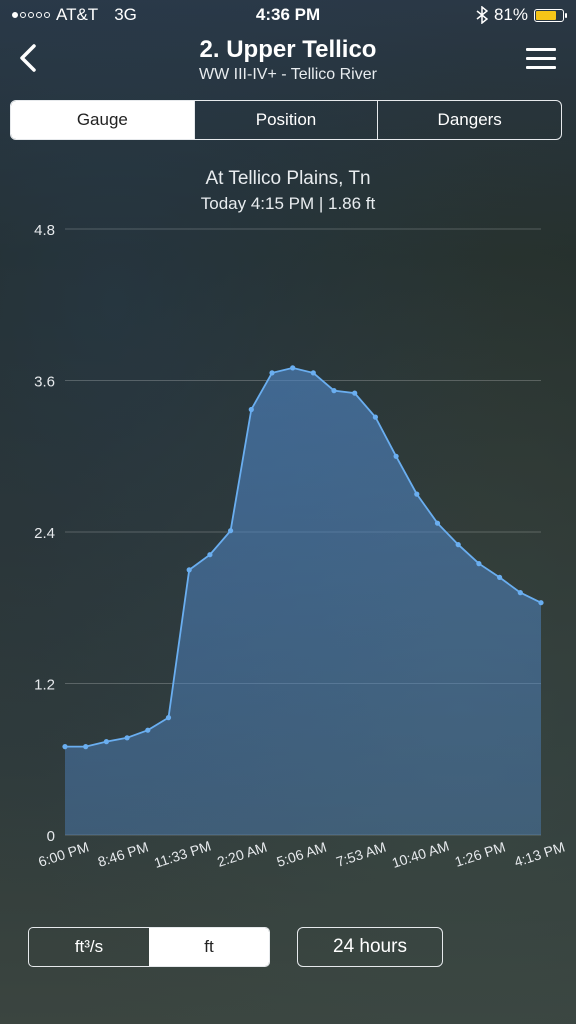 Image resolution: width=576 pixels, height=1024 pixels. What do you see at coordinates (51, 836) in the screenshot?
I see `y-tick-label: 0` at bounding box center [51, 836].